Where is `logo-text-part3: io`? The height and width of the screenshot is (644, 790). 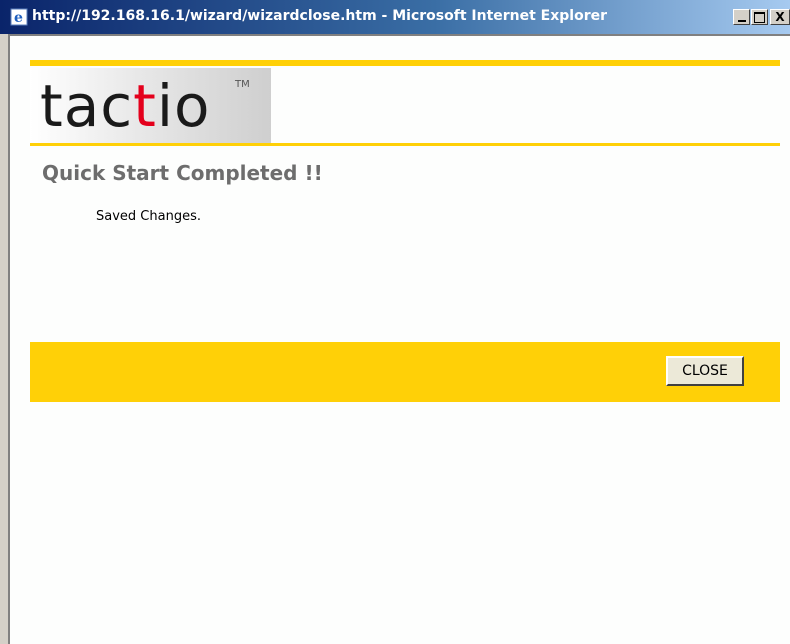 logo-text-part3: io is located at coordinates (183, 106).